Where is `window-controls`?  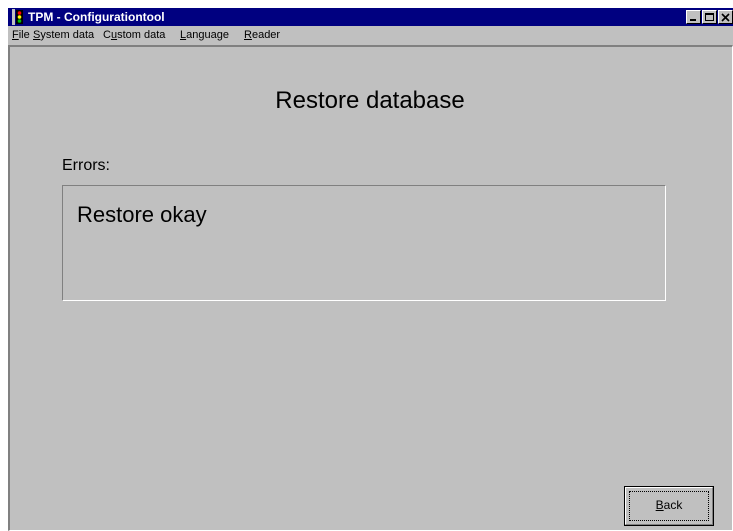
window-controls is located at coordinates (709, 17).